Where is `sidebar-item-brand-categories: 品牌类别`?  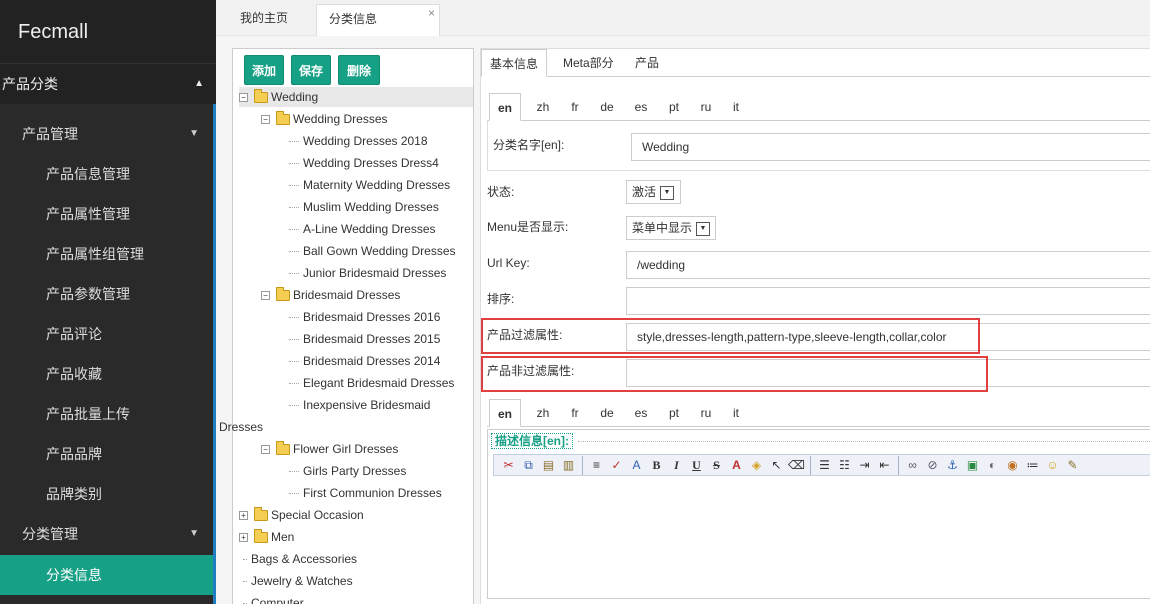
sidebar-item-brand-categories: 品牌类别 is located at coordinates (106, 494).